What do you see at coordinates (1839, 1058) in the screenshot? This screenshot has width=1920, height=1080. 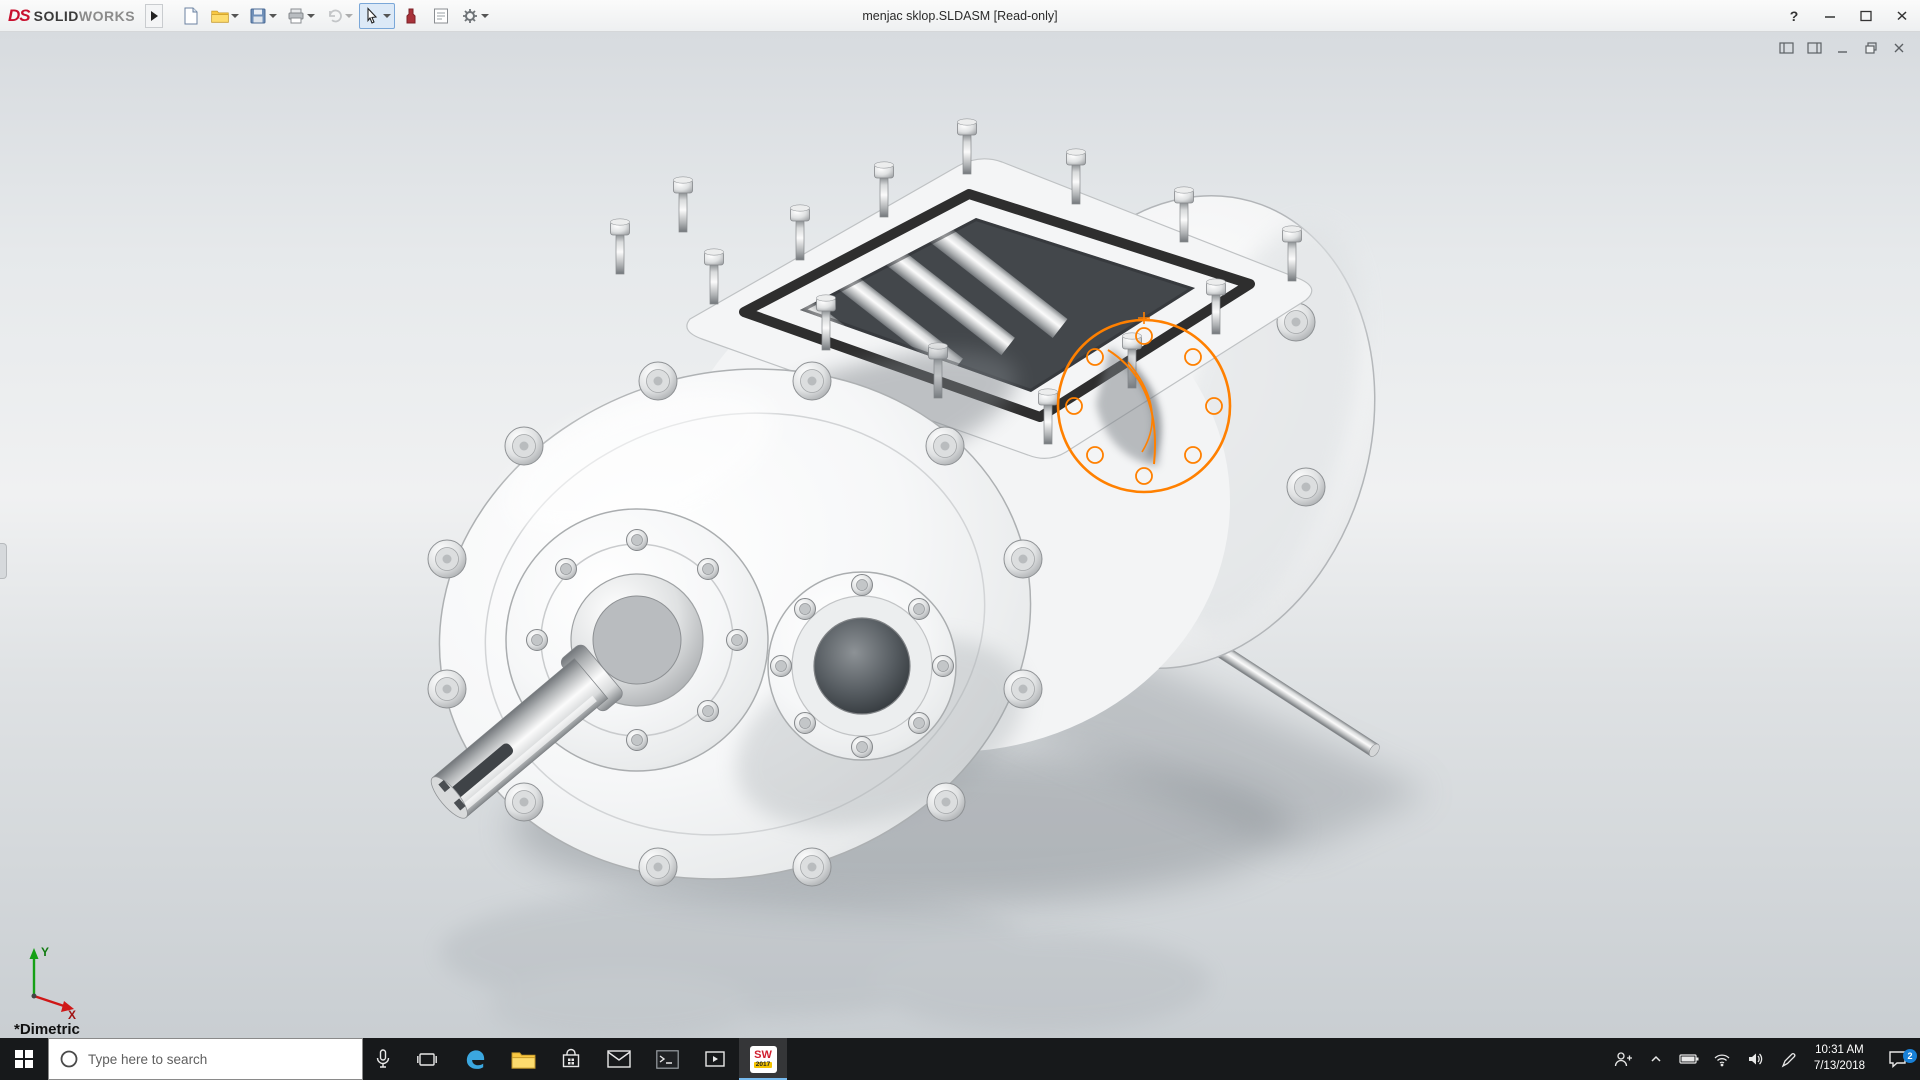 I see `taskbar-clock: 10:31 AM 7/13/2018` at bounding box center [1839, 1058].